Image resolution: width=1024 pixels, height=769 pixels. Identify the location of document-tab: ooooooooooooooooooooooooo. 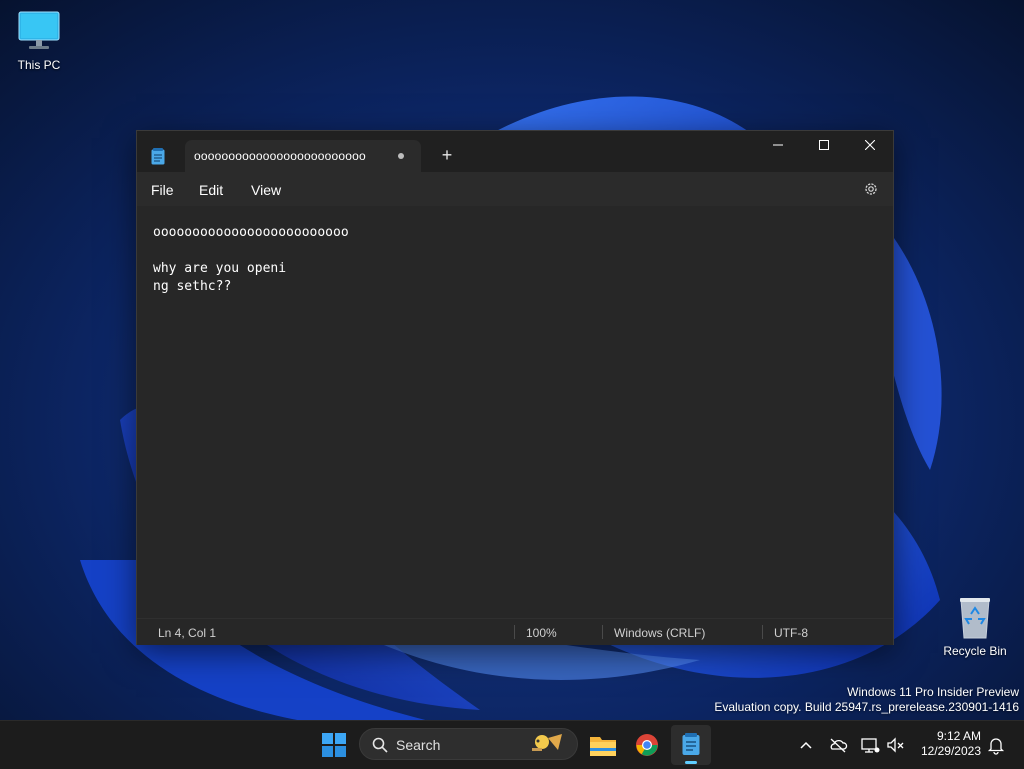
(303, 156).